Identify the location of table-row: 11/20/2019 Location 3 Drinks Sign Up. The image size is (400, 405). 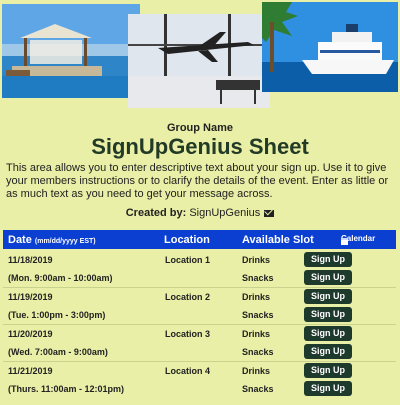
(200, 334).